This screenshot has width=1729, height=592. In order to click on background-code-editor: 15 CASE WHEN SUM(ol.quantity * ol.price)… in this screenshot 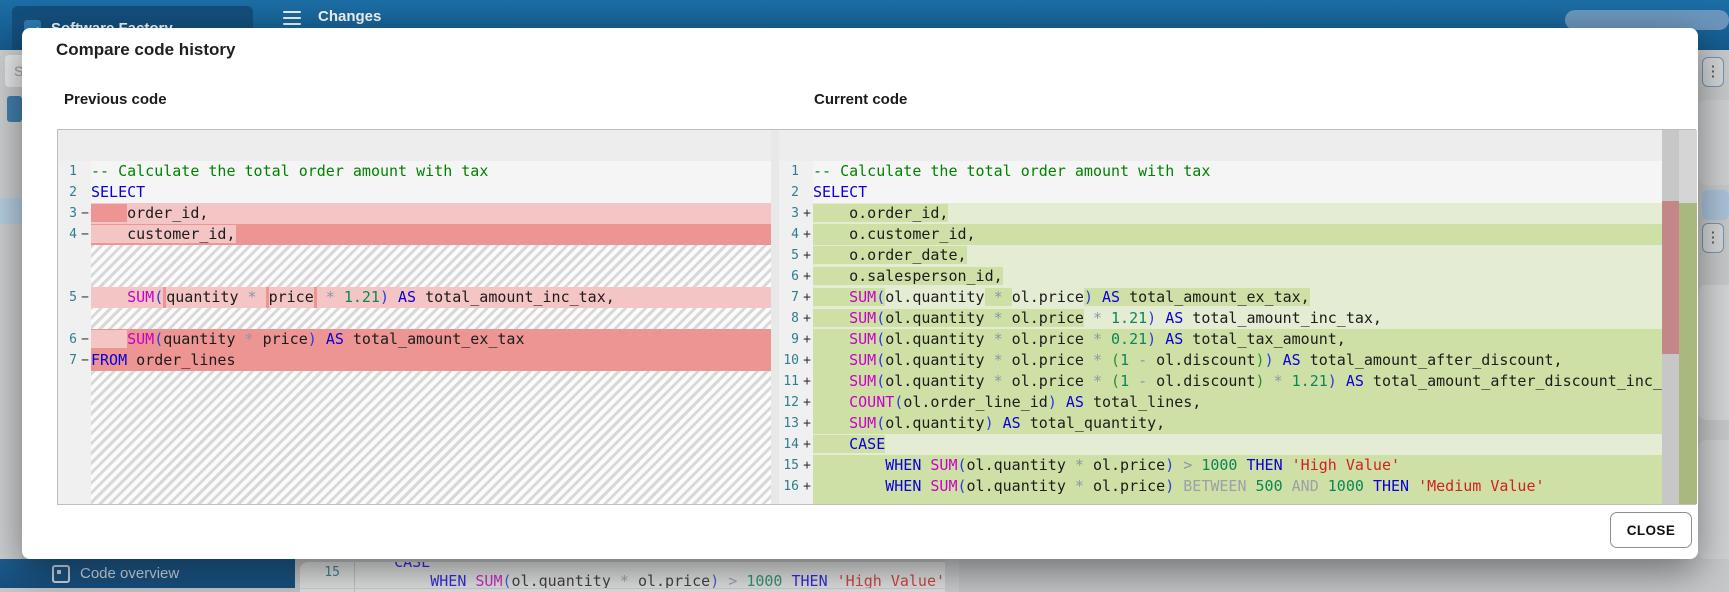, I will do `click(622, 577)`.